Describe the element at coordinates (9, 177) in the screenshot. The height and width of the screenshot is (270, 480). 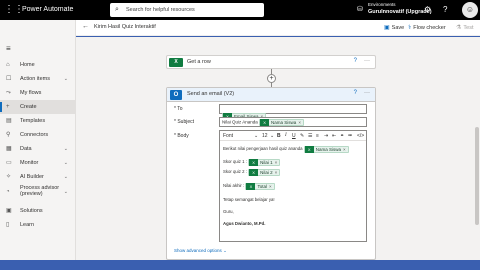
I see `ai-builder-icon: ✧` at that location.